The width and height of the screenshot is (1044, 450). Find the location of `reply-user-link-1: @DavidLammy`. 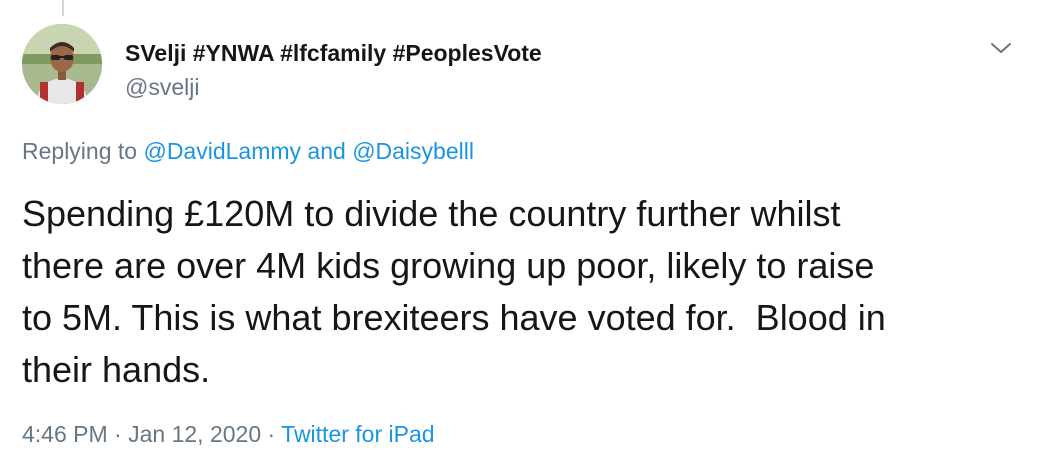

reply-user-link-1: @DavidLammy is located at coordinates (222, 151).